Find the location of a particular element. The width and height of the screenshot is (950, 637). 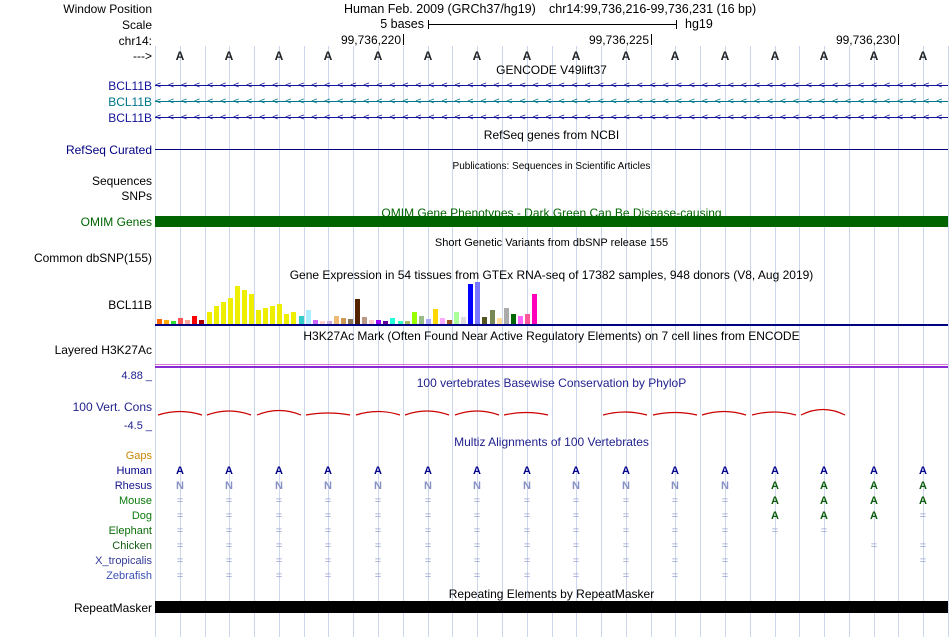

gtex-gene-label: BCL11B is located at coordinates (130, 305).